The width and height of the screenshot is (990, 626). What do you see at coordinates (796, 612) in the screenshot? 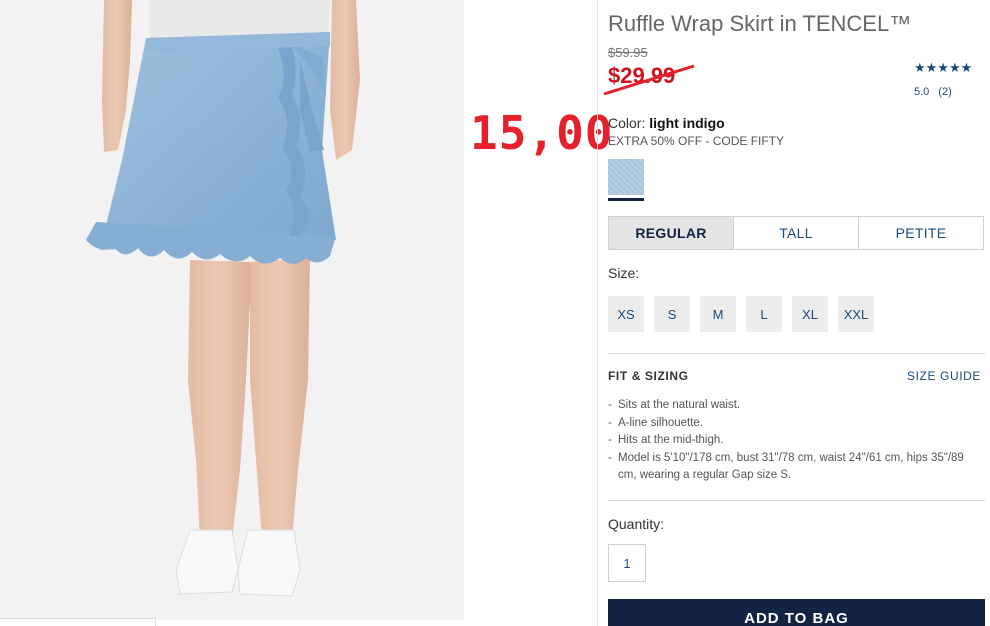
I see `add-to-bag-button: ADD TO BAG` at bounding box center [796, 612].